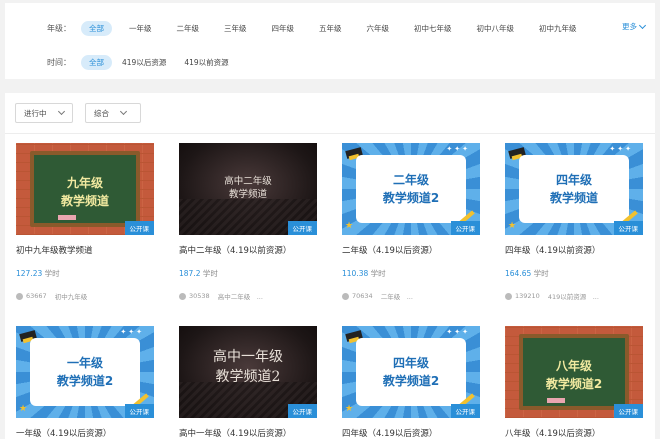 This screenshot has width=660, height=439. I want to click on course-thumbnail: 九年级 教学频道 公开课, so click(85, 189).